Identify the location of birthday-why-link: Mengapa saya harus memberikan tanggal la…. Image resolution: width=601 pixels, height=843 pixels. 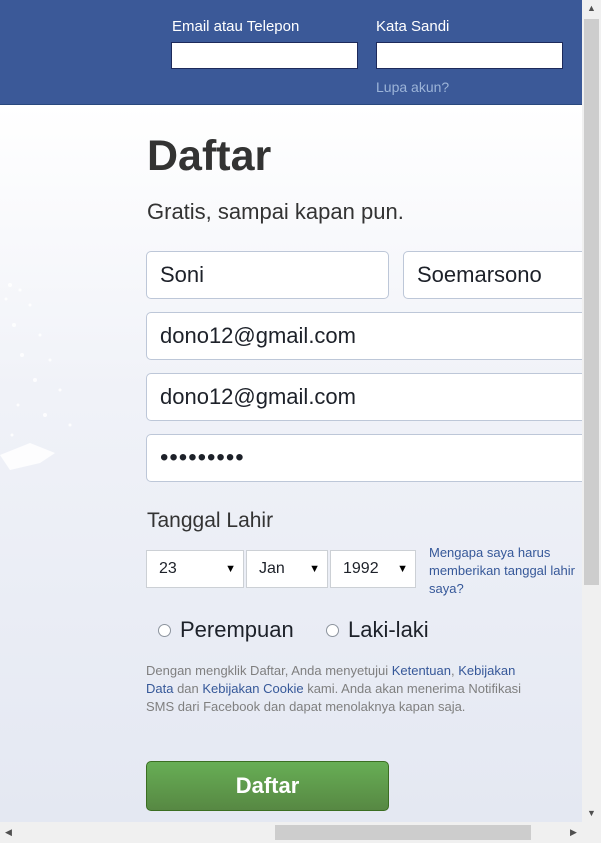
(505, 571).